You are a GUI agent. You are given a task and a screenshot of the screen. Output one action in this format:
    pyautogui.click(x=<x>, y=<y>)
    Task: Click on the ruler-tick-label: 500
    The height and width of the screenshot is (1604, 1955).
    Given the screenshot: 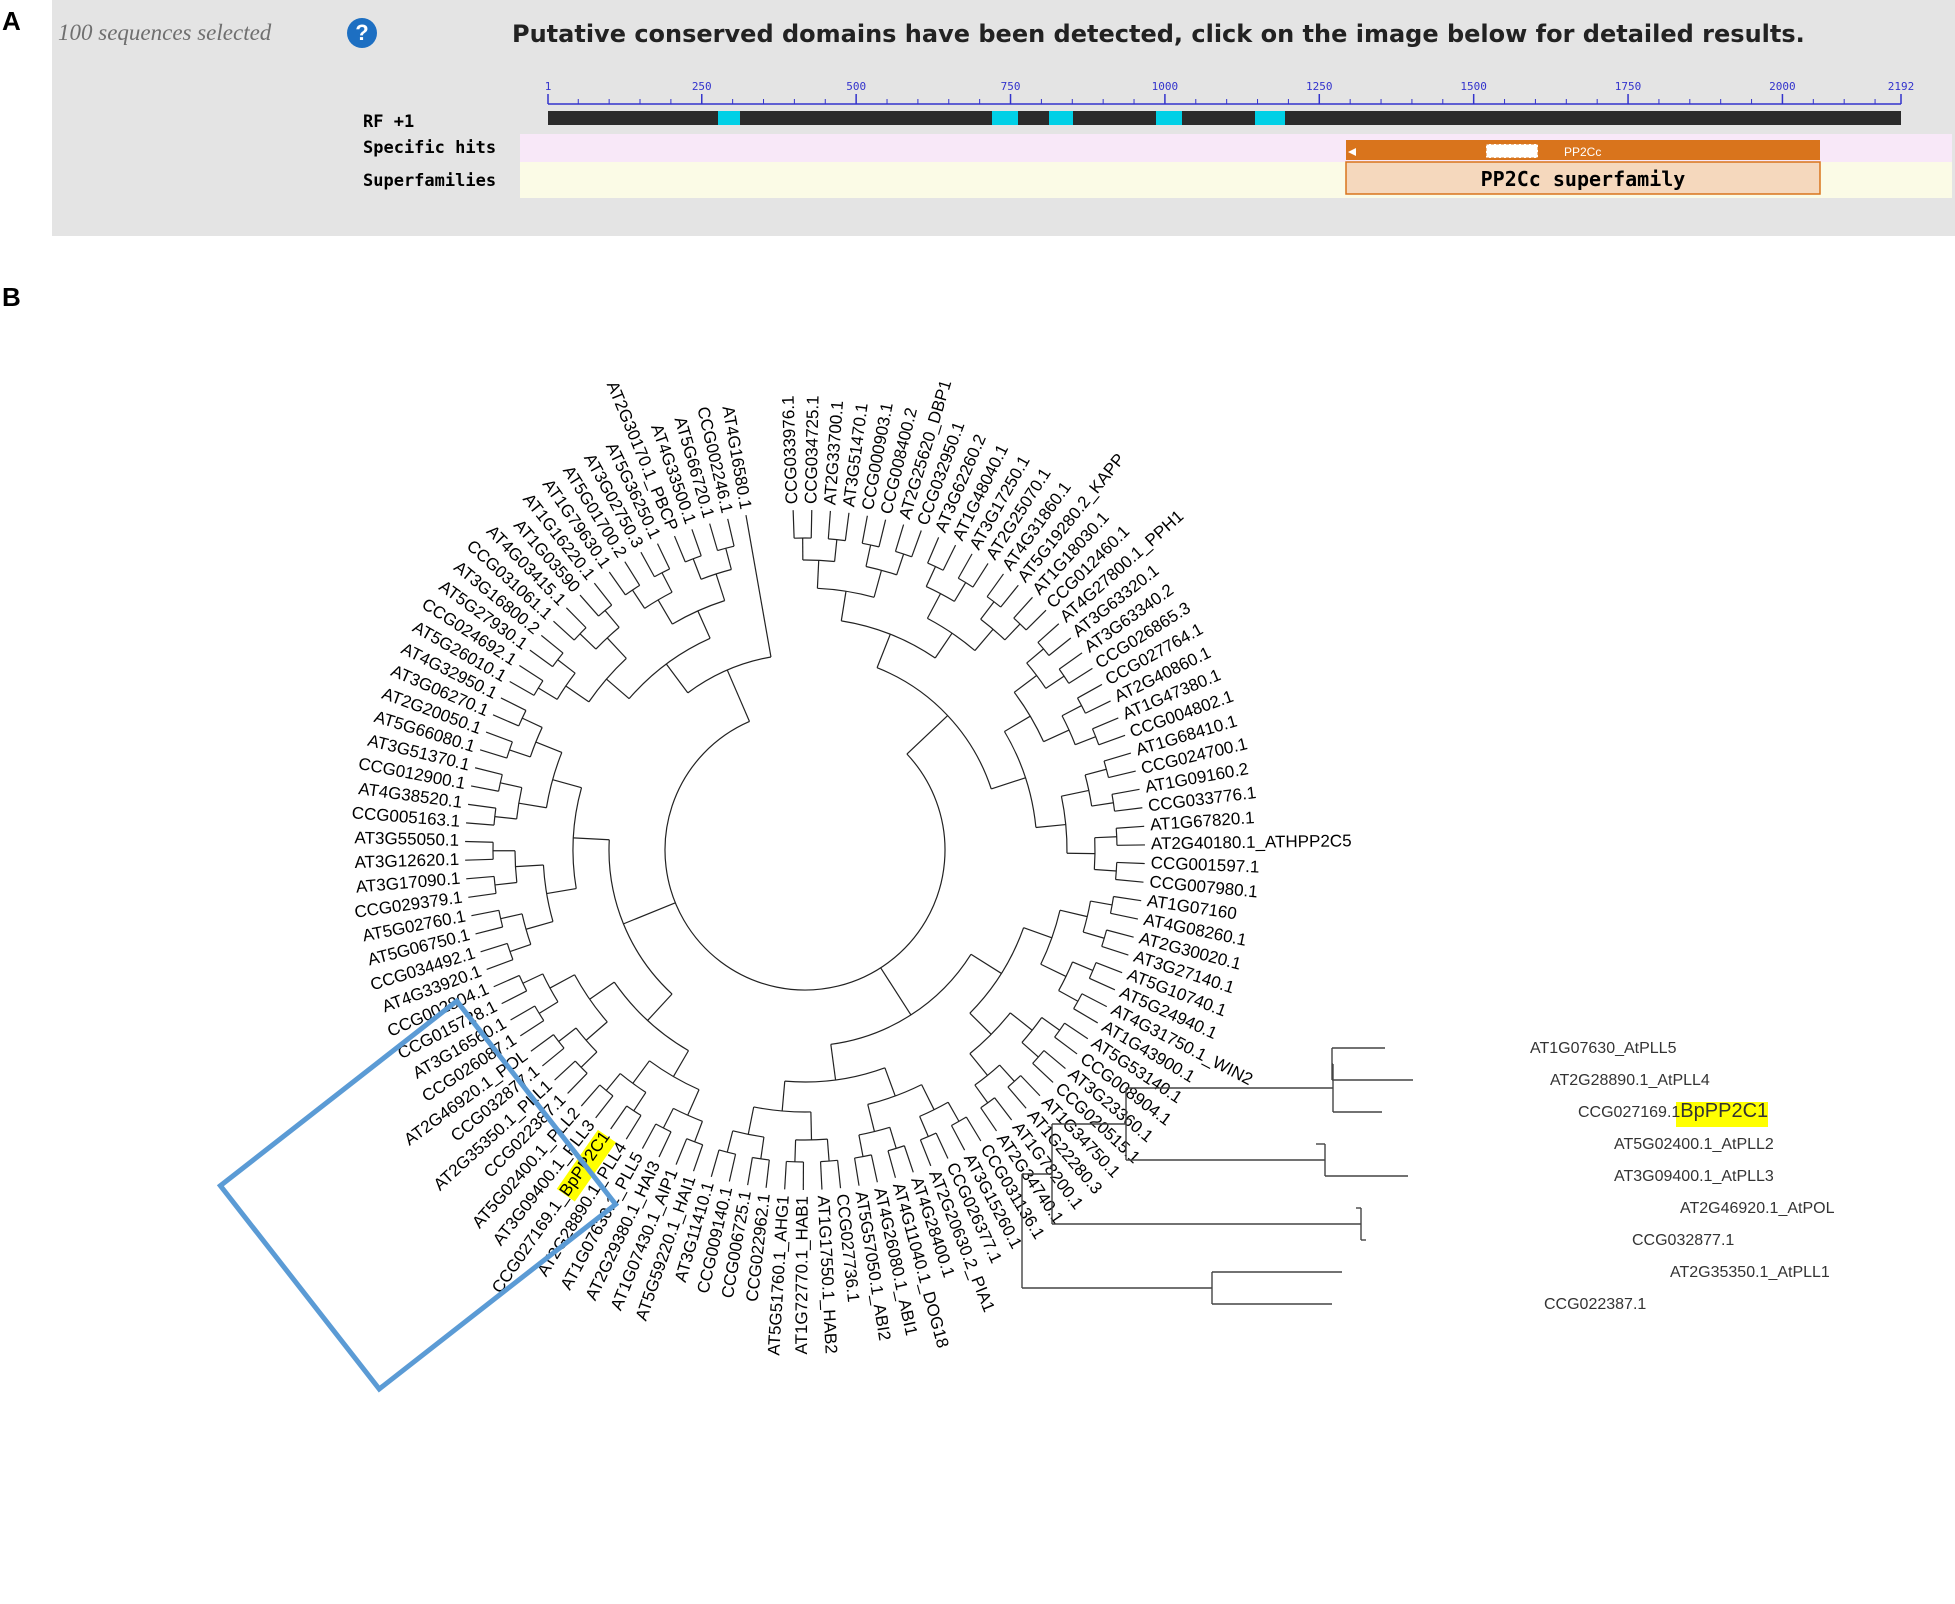 What is the action you would take?
    pyautogui.click(x=856, y=86)
    